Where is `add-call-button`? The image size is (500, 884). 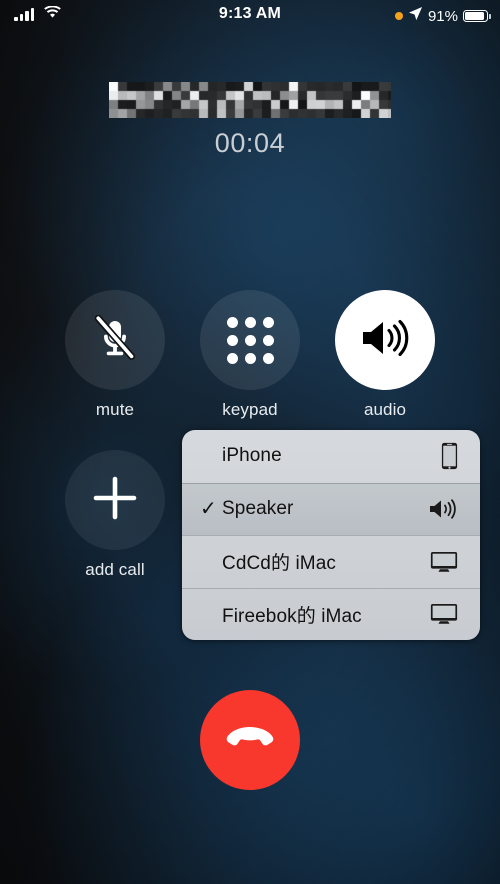 add-call-button is located at coordinates (115, 500).